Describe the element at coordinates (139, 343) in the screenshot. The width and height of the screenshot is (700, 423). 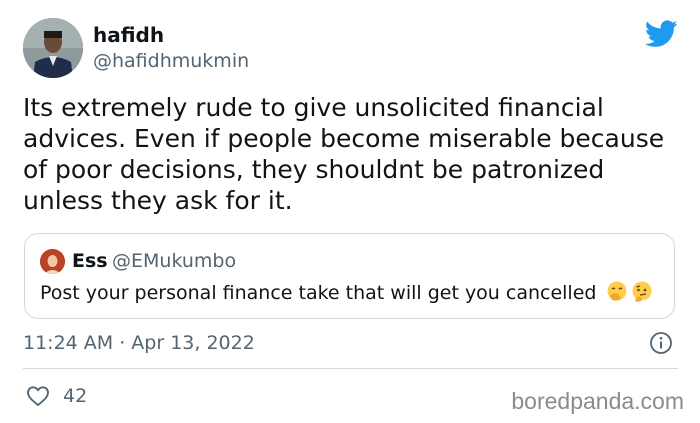
I see `tweet-timestamp: 11:24 AM · Apr 13, 2022` at that location.